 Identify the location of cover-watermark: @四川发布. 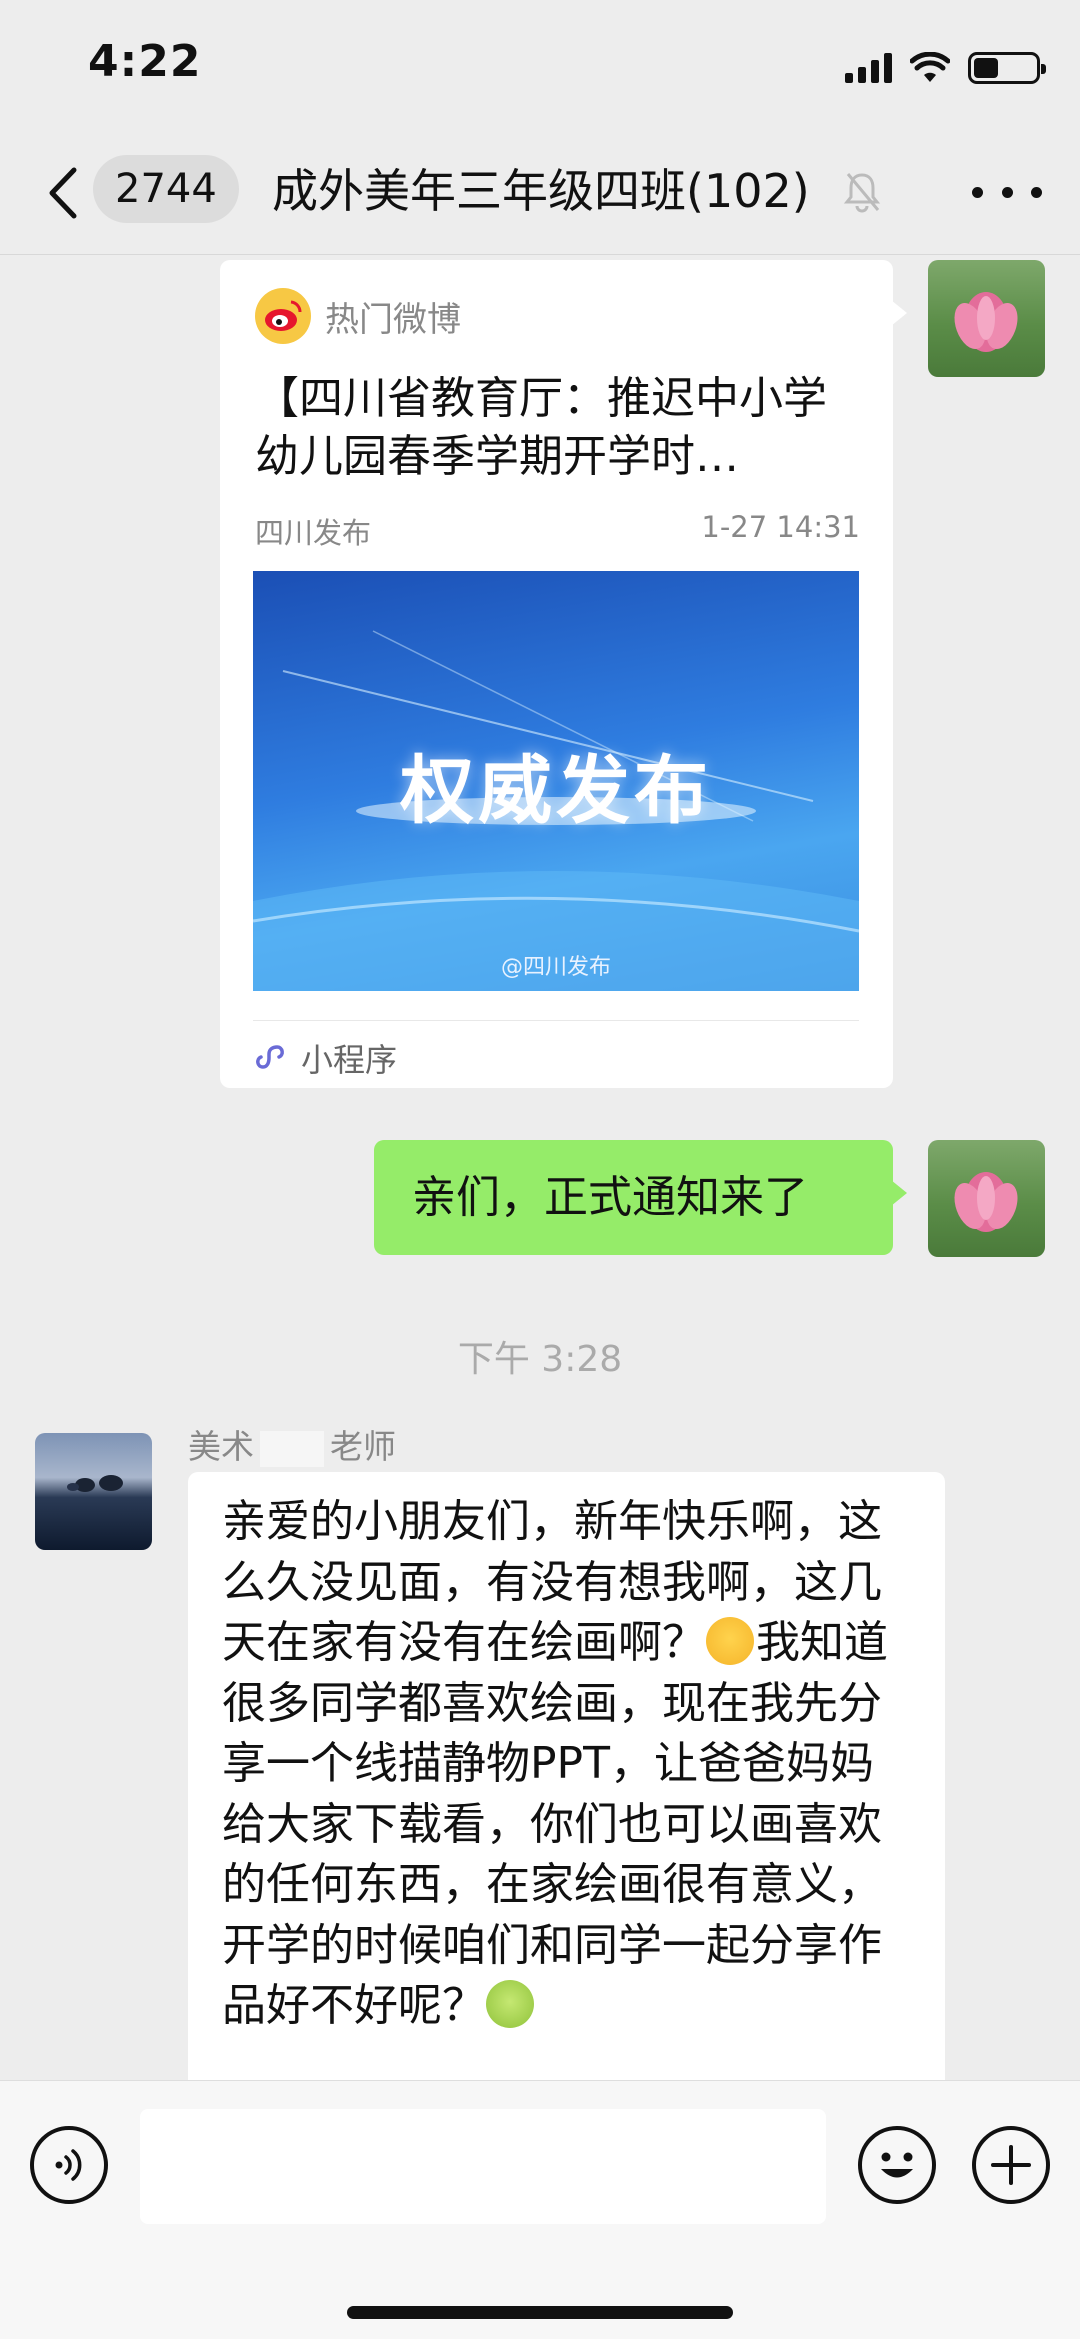
(555, 967).